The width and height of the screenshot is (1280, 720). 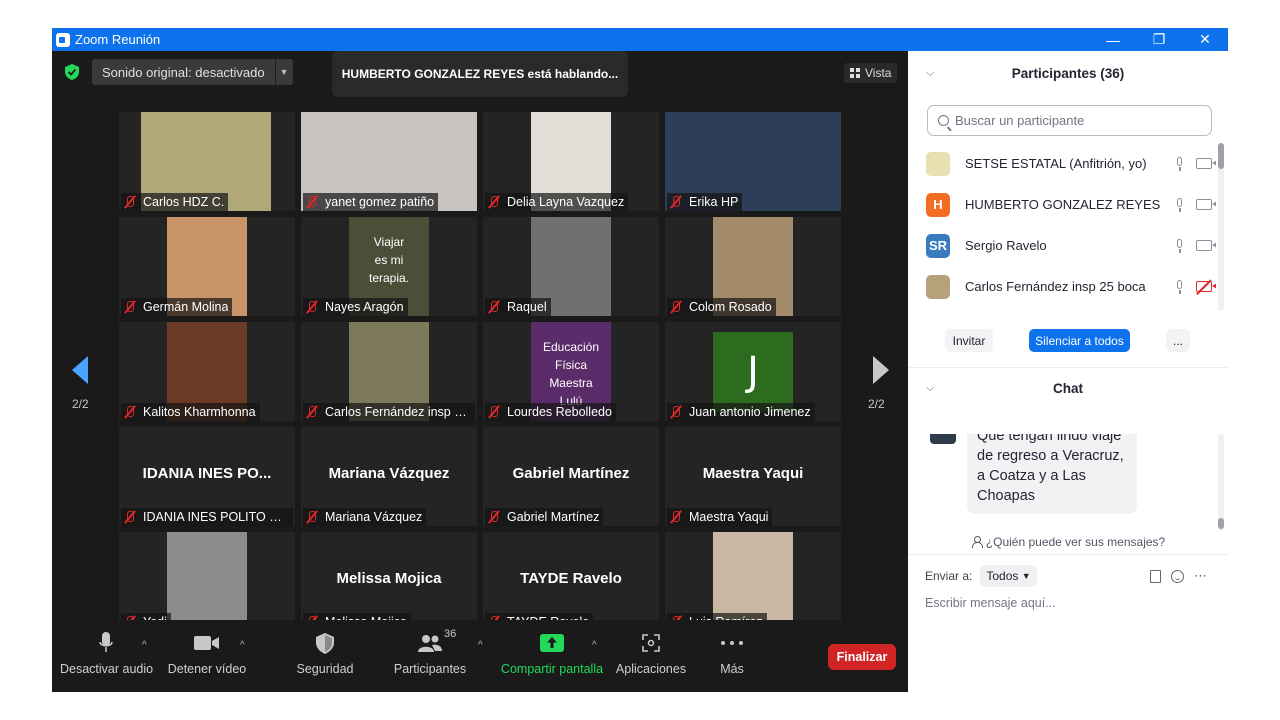 What do you see at coordinates (80, 370) in the screenshot?
I see `previous-page-arrow-icon` at bounding box center [80, 370].